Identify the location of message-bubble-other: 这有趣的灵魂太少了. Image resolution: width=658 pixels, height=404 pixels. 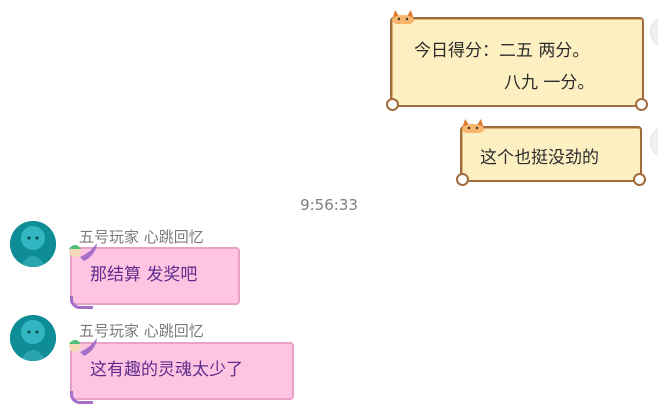
(181, 371).